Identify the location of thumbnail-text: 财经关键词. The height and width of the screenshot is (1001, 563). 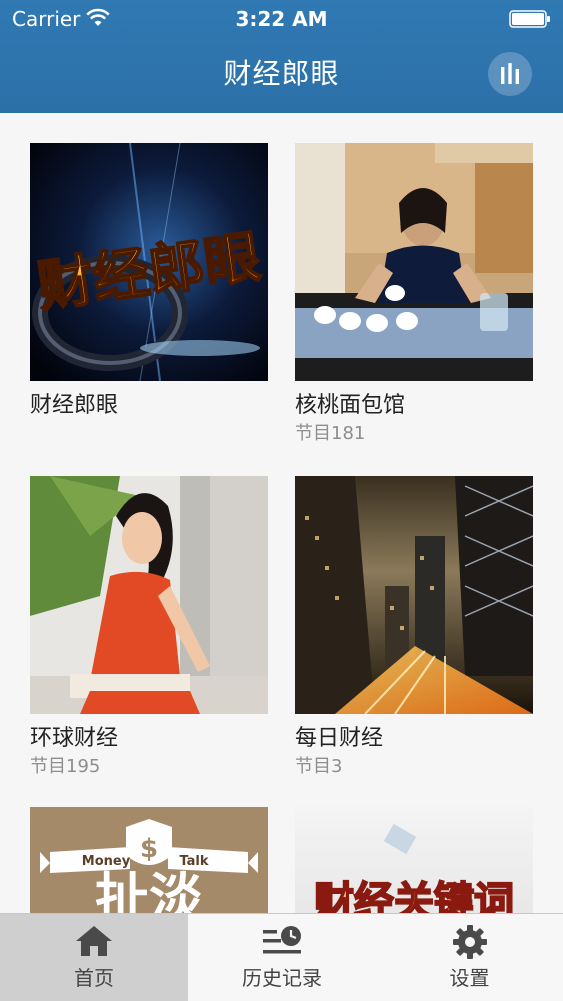
(414, 896).